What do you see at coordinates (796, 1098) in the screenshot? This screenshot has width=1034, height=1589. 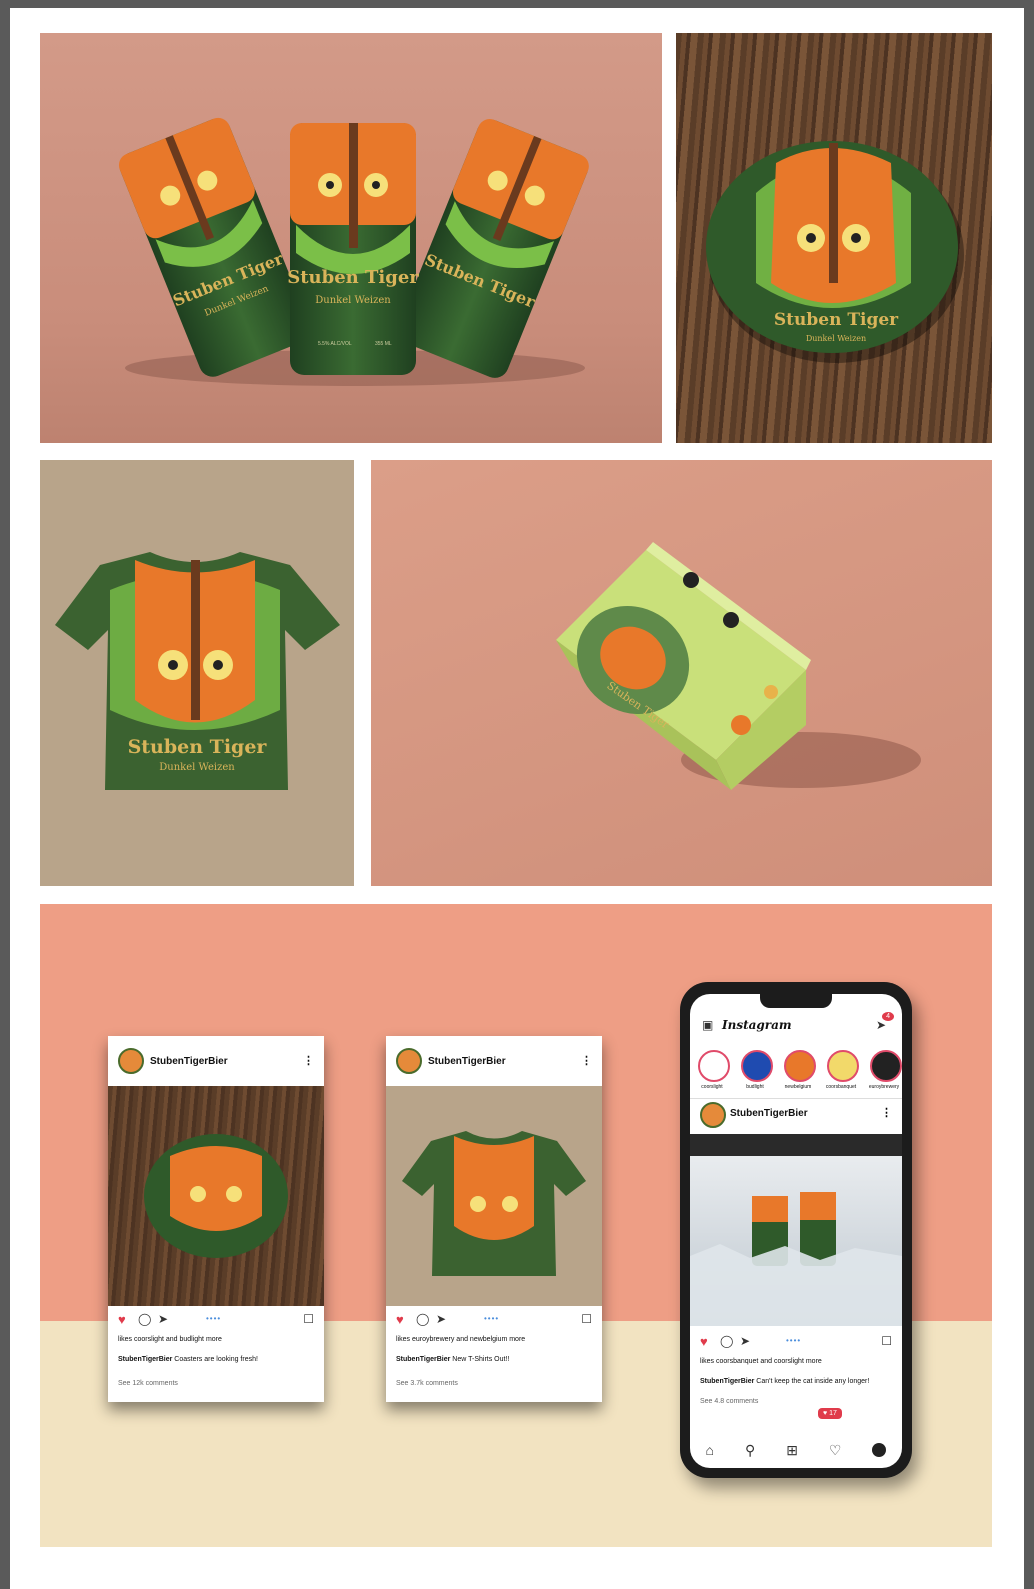 I see `divider` at bounding box center [796, 1098].